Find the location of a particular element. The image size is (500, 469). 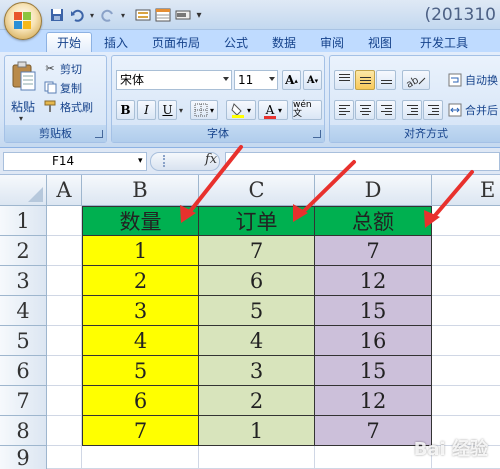

column-header-a: A is located at coordinates (64, 190).